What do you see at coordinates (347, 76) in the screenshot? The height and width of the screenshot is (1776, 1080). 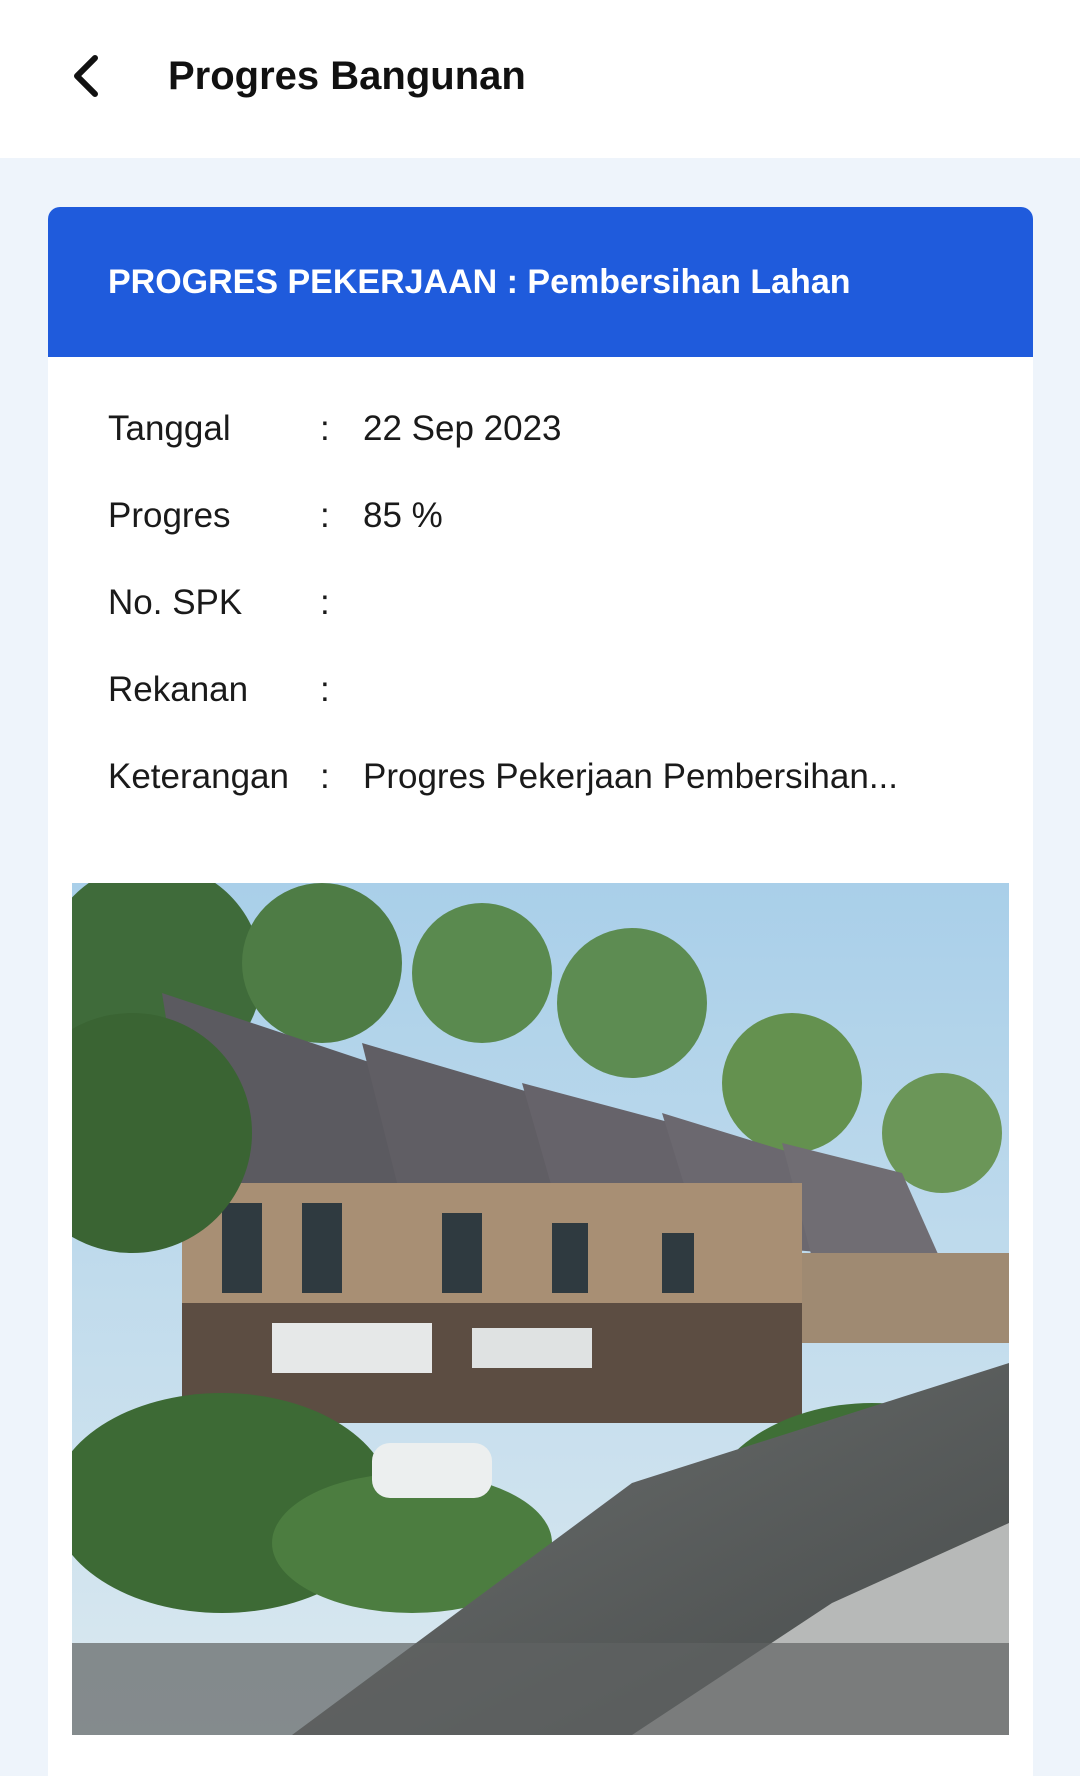 I see `page-title: Progres Bangunan` at bounding box center [347, 76].